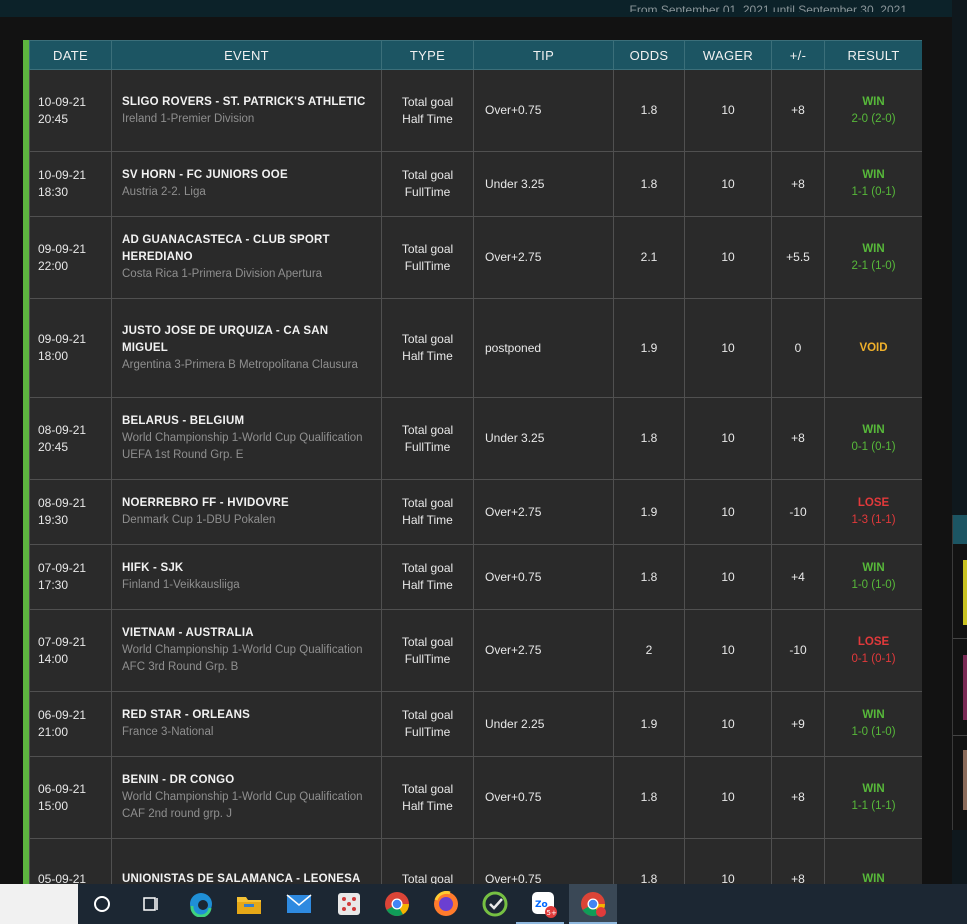 The width and height of the screenshot is (967, 924). What do you see at coordinates (151, 904) in the screenshot?
I see `task-view-icon` at bounding box center [151, 904].